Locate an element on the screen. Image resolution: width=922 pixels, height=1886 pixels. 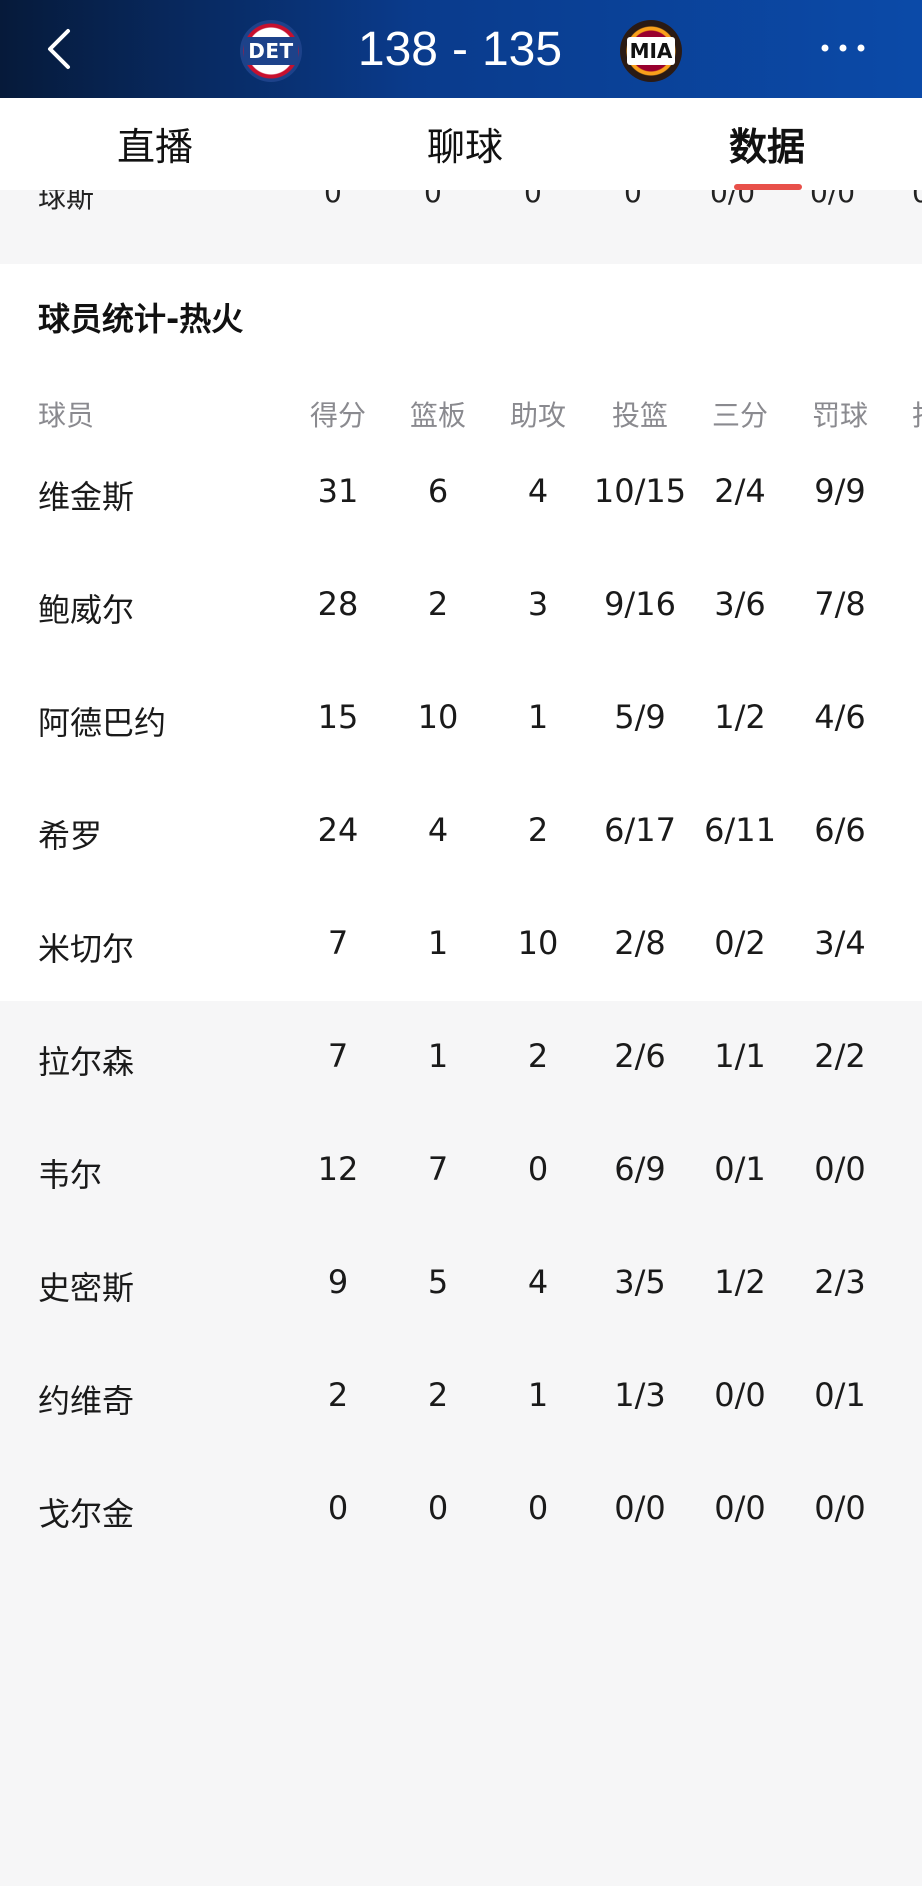
player-name: 鲍威尔 is located at coordinates (86, 608).